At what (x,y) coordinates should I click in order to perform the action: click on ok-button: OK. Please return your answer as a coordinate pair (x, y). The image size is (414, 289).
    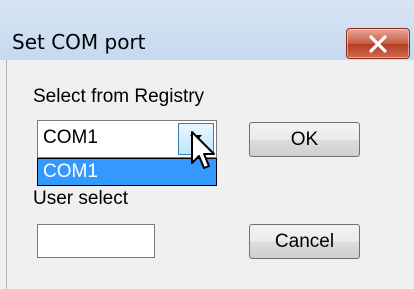
    Looking at the image, I should click on (304, 139).